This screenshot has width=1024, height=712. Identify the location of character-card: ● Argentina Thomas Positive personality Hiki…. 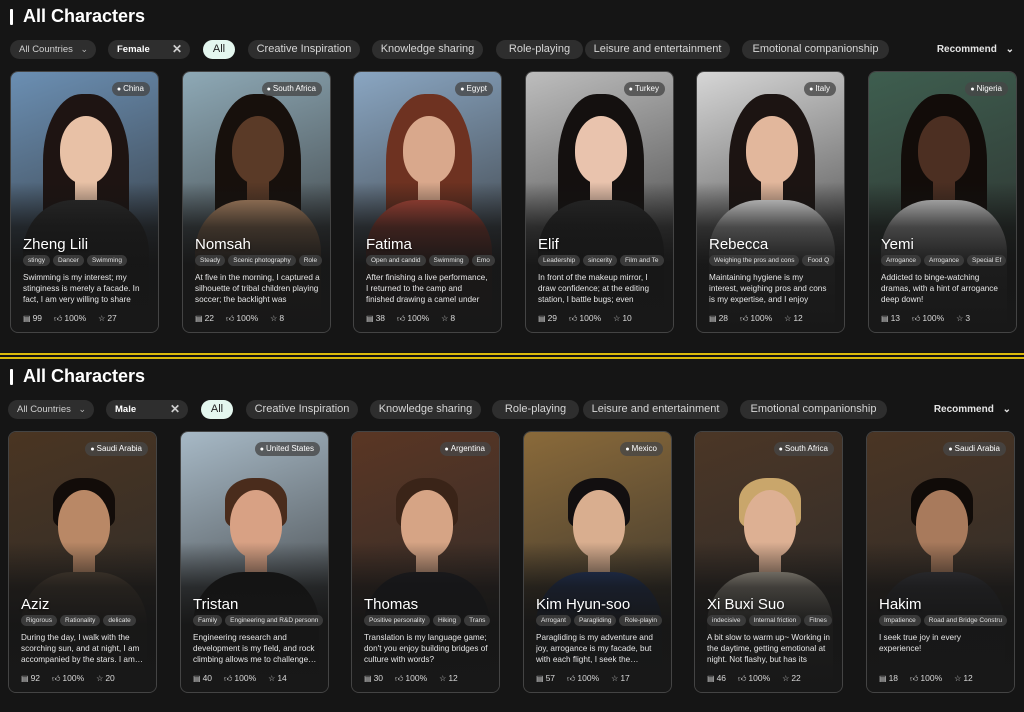
(425, 562).